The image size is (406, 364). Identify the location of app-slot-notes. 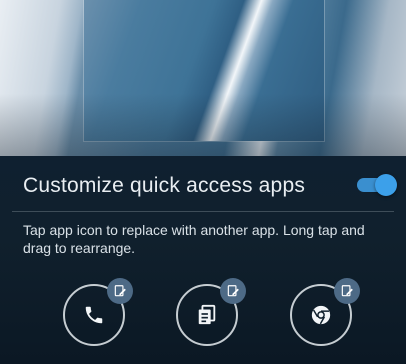
(211, 312).